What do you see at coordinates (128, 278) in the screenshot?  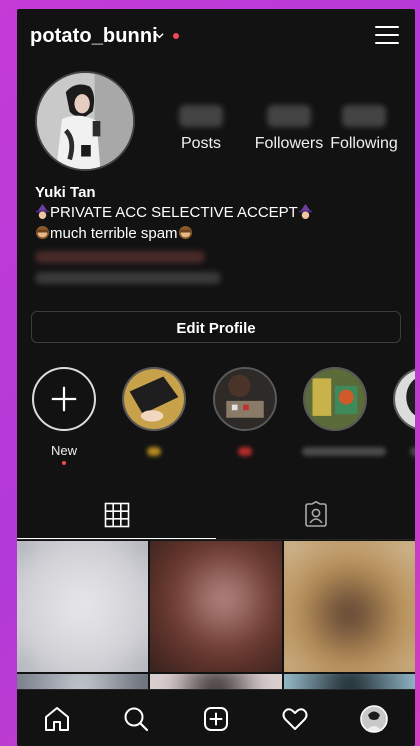 I see `bio-extra-blurred` at bounding box center [128, 278].